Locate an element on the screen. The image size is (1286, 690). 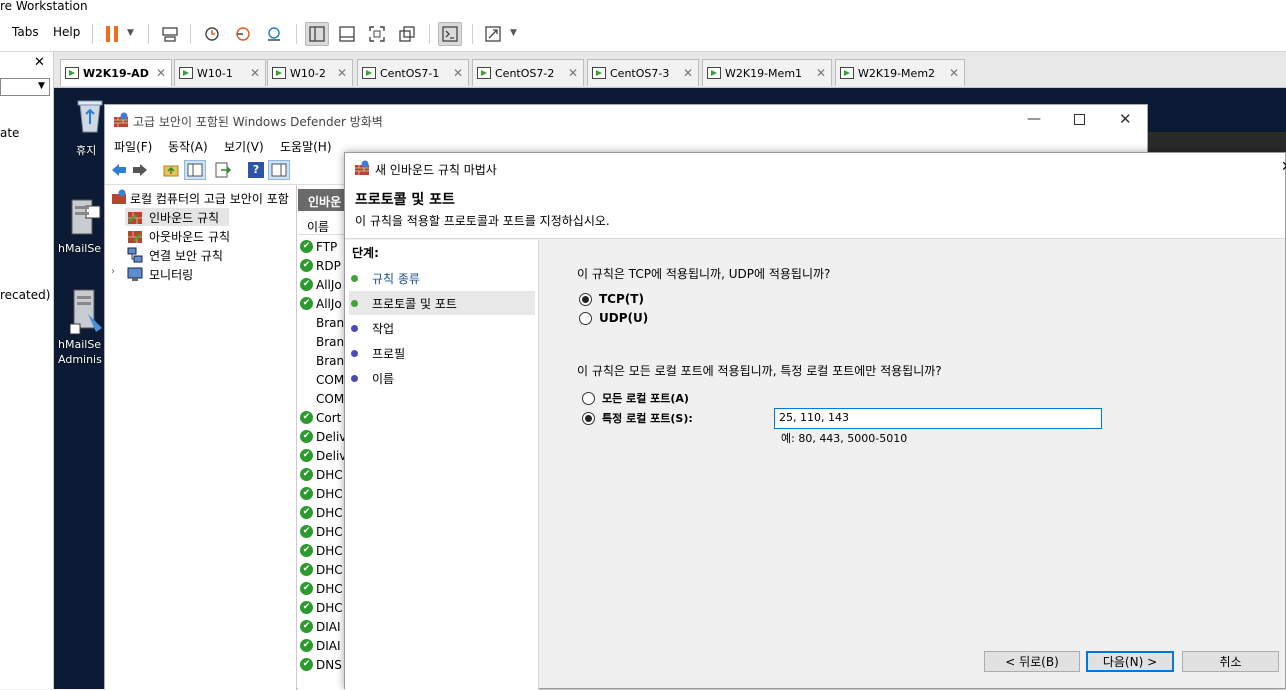
specific-ports-input: 25, 110, 143 is located at coordinates (938, 418).